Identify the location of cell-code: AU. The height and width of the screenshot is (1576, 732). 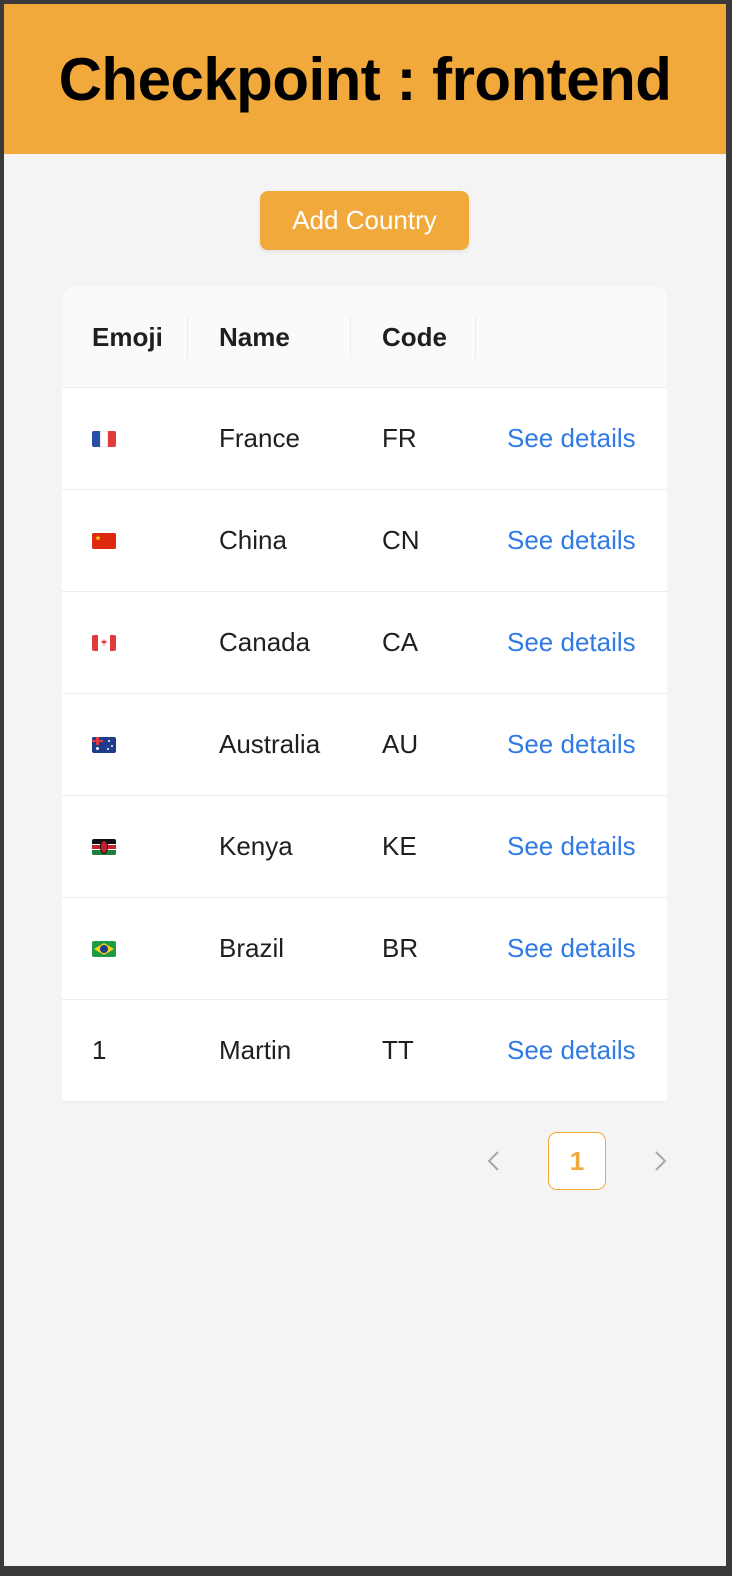
(400, 744).